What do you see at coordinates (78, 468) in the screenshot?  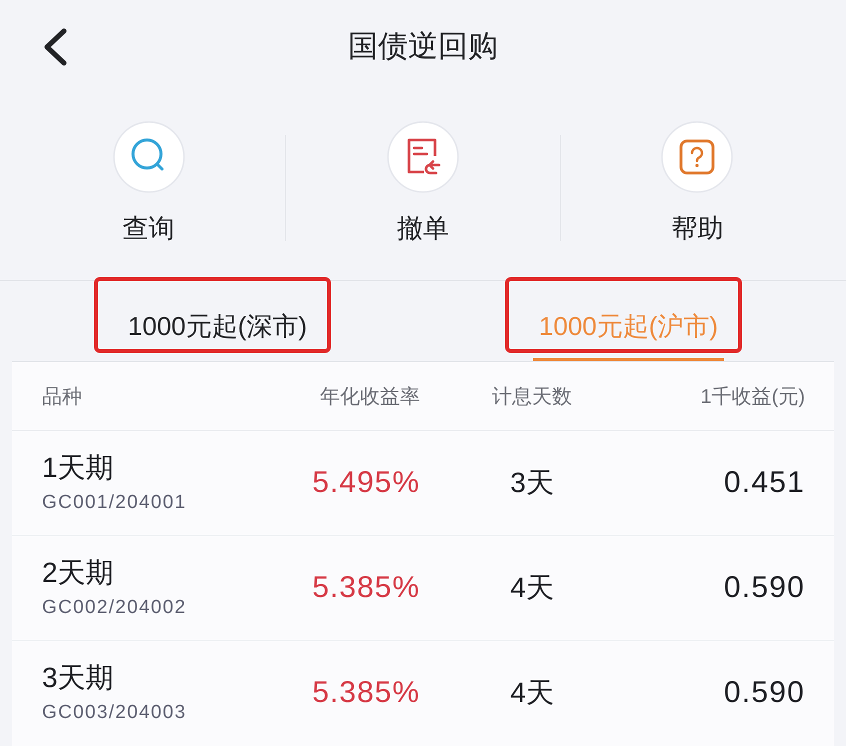 I see `product-name: 1天期` at bounding box center [78, 468].